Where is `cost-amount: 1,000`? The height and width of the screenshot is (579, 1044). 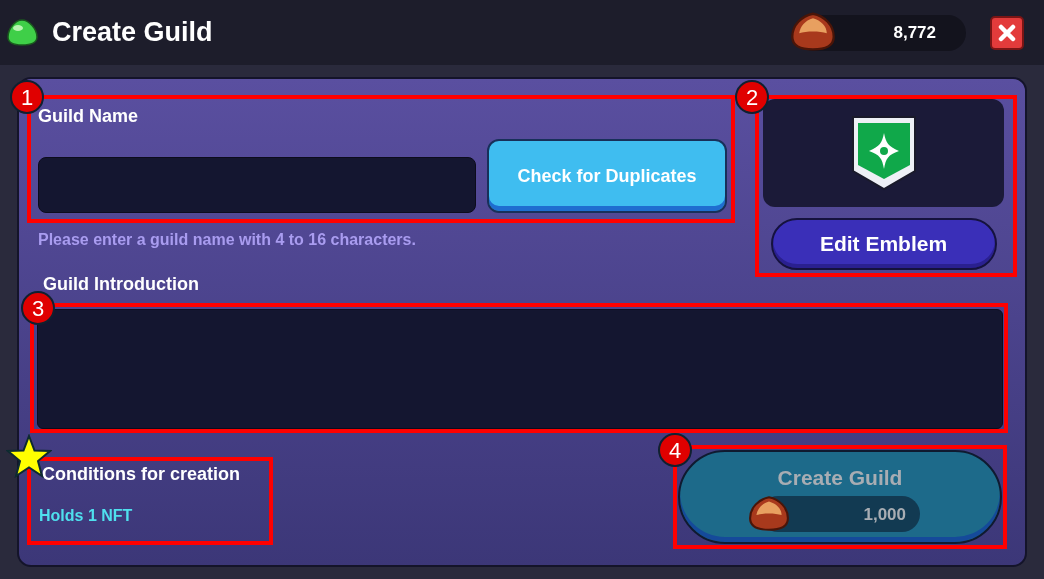
cost-amount: 1,000 is located at coordinates (884, 514).